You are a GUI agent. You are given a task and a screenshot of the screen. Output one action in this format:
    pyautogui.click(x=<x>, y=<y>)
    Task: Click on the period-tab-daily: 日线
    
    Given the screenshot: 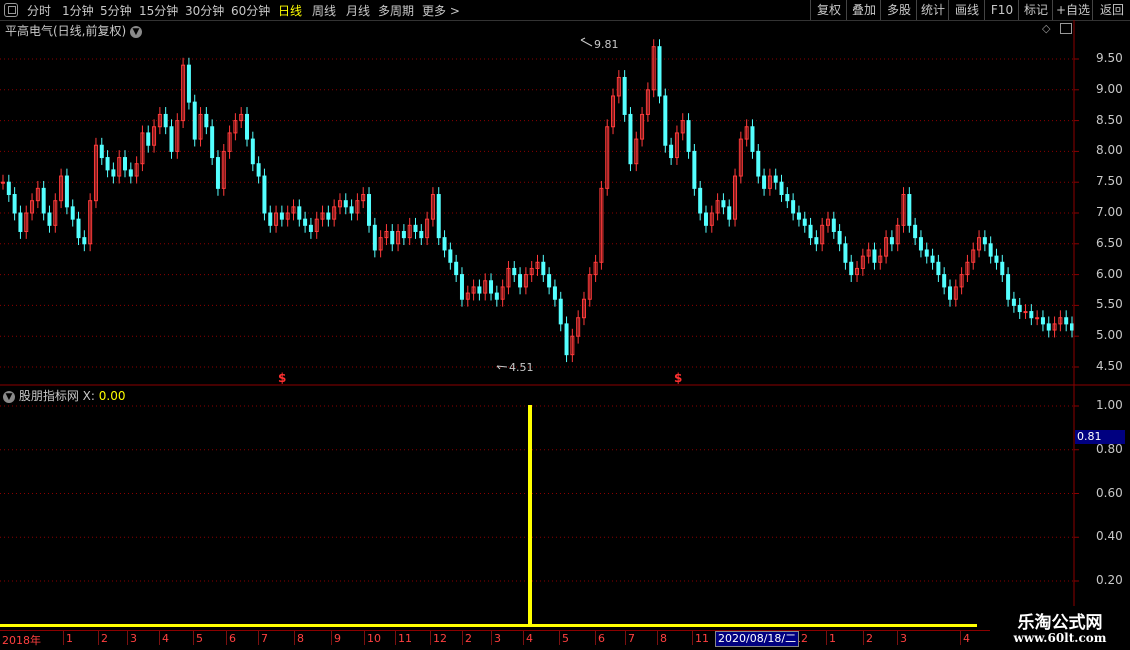 What is the action you would take?
    pyautogui.click(x=290, y=10)
    